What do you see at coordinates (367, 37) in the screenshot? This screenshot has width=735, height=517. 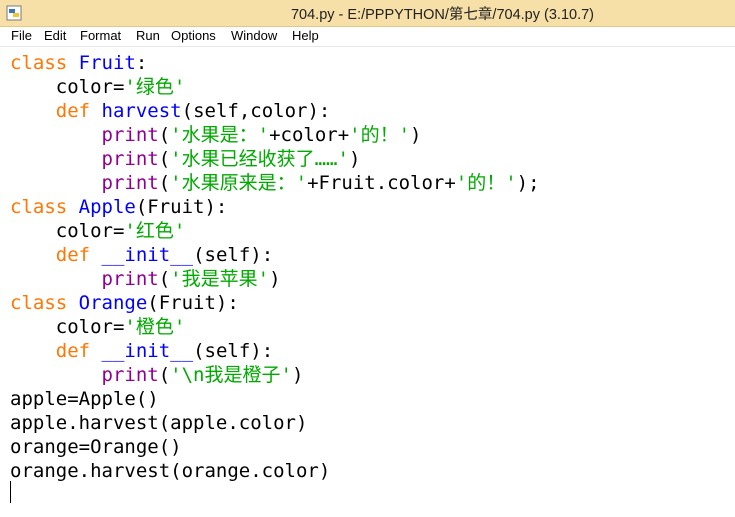 I see `menu-bar: File Edit Format Run Options Window Help` at bounding box center [367, 37].